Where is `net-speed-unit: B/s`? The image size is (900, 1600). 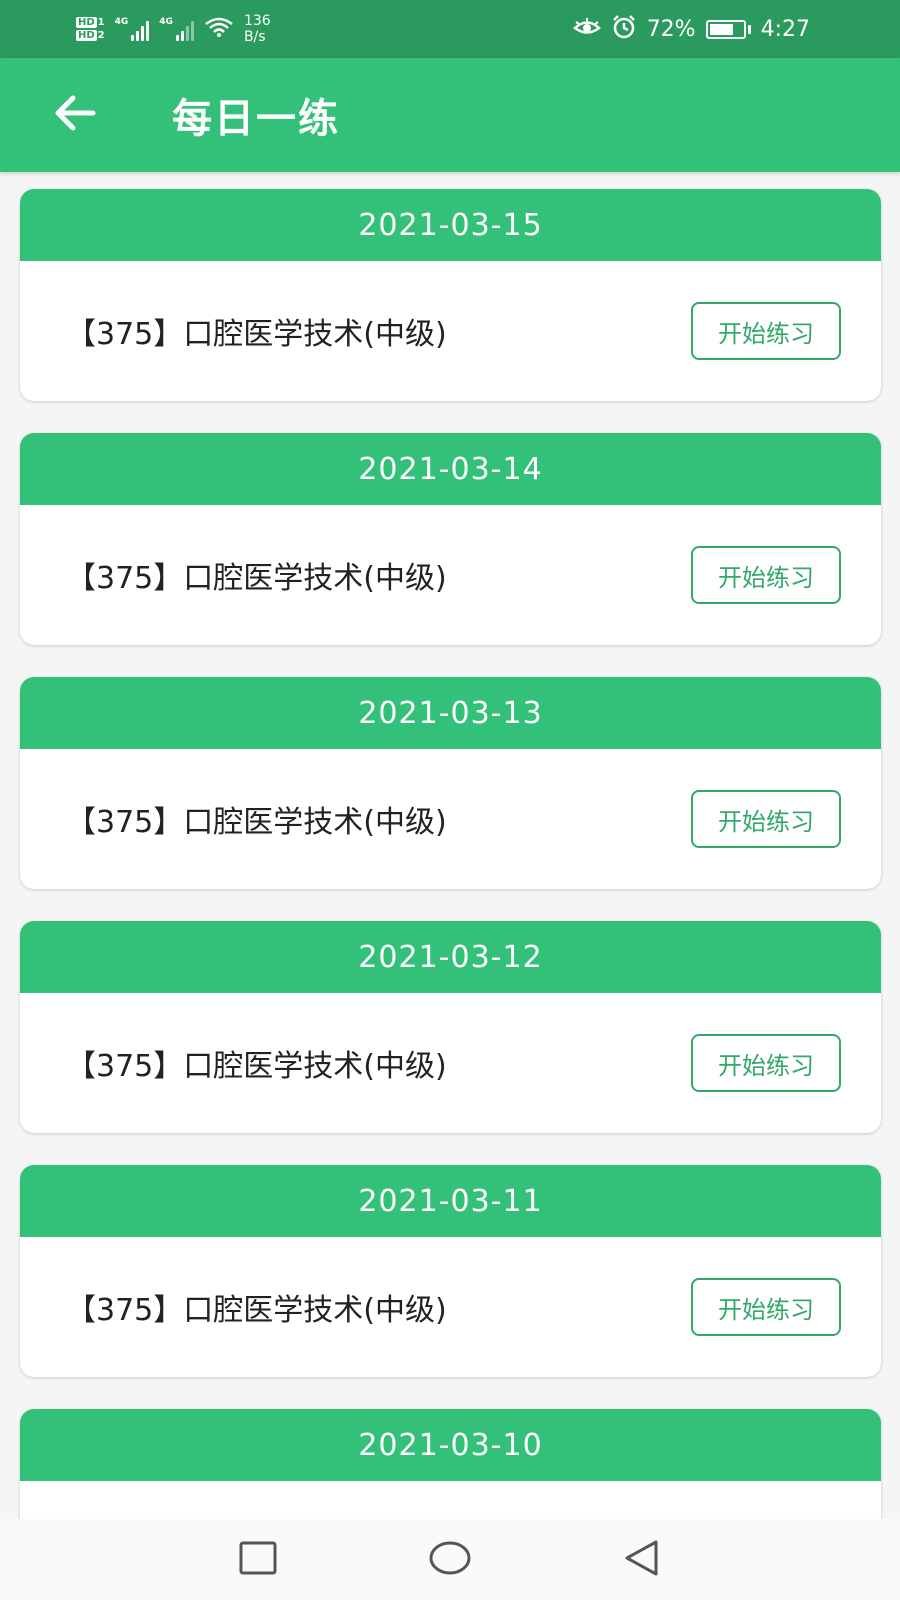
net-speed-unit: B/s is located at coordinates (254, 37).